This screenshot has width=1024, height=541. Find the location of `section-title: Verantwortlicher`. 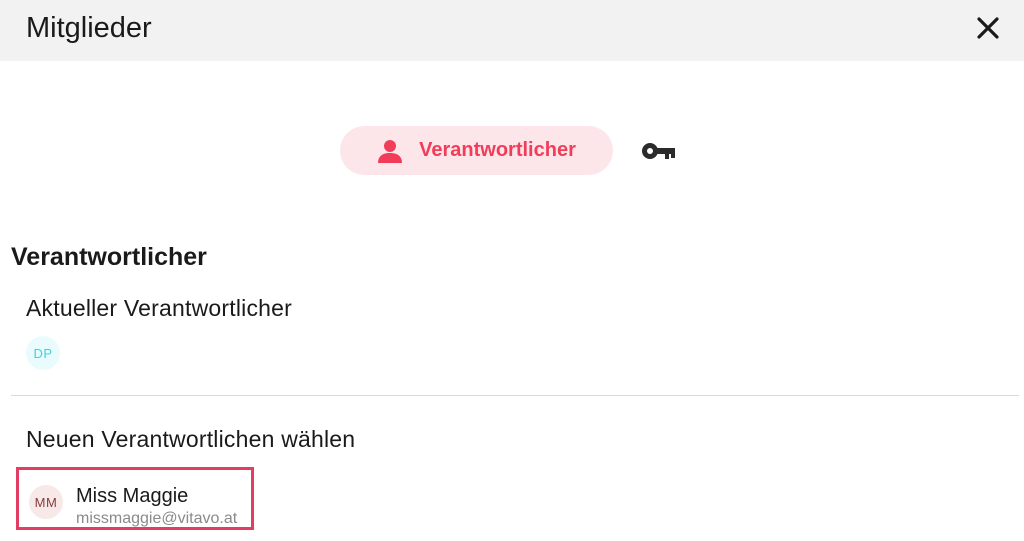

section-title: Verantwortlicher is located at coordinates (109, 257).